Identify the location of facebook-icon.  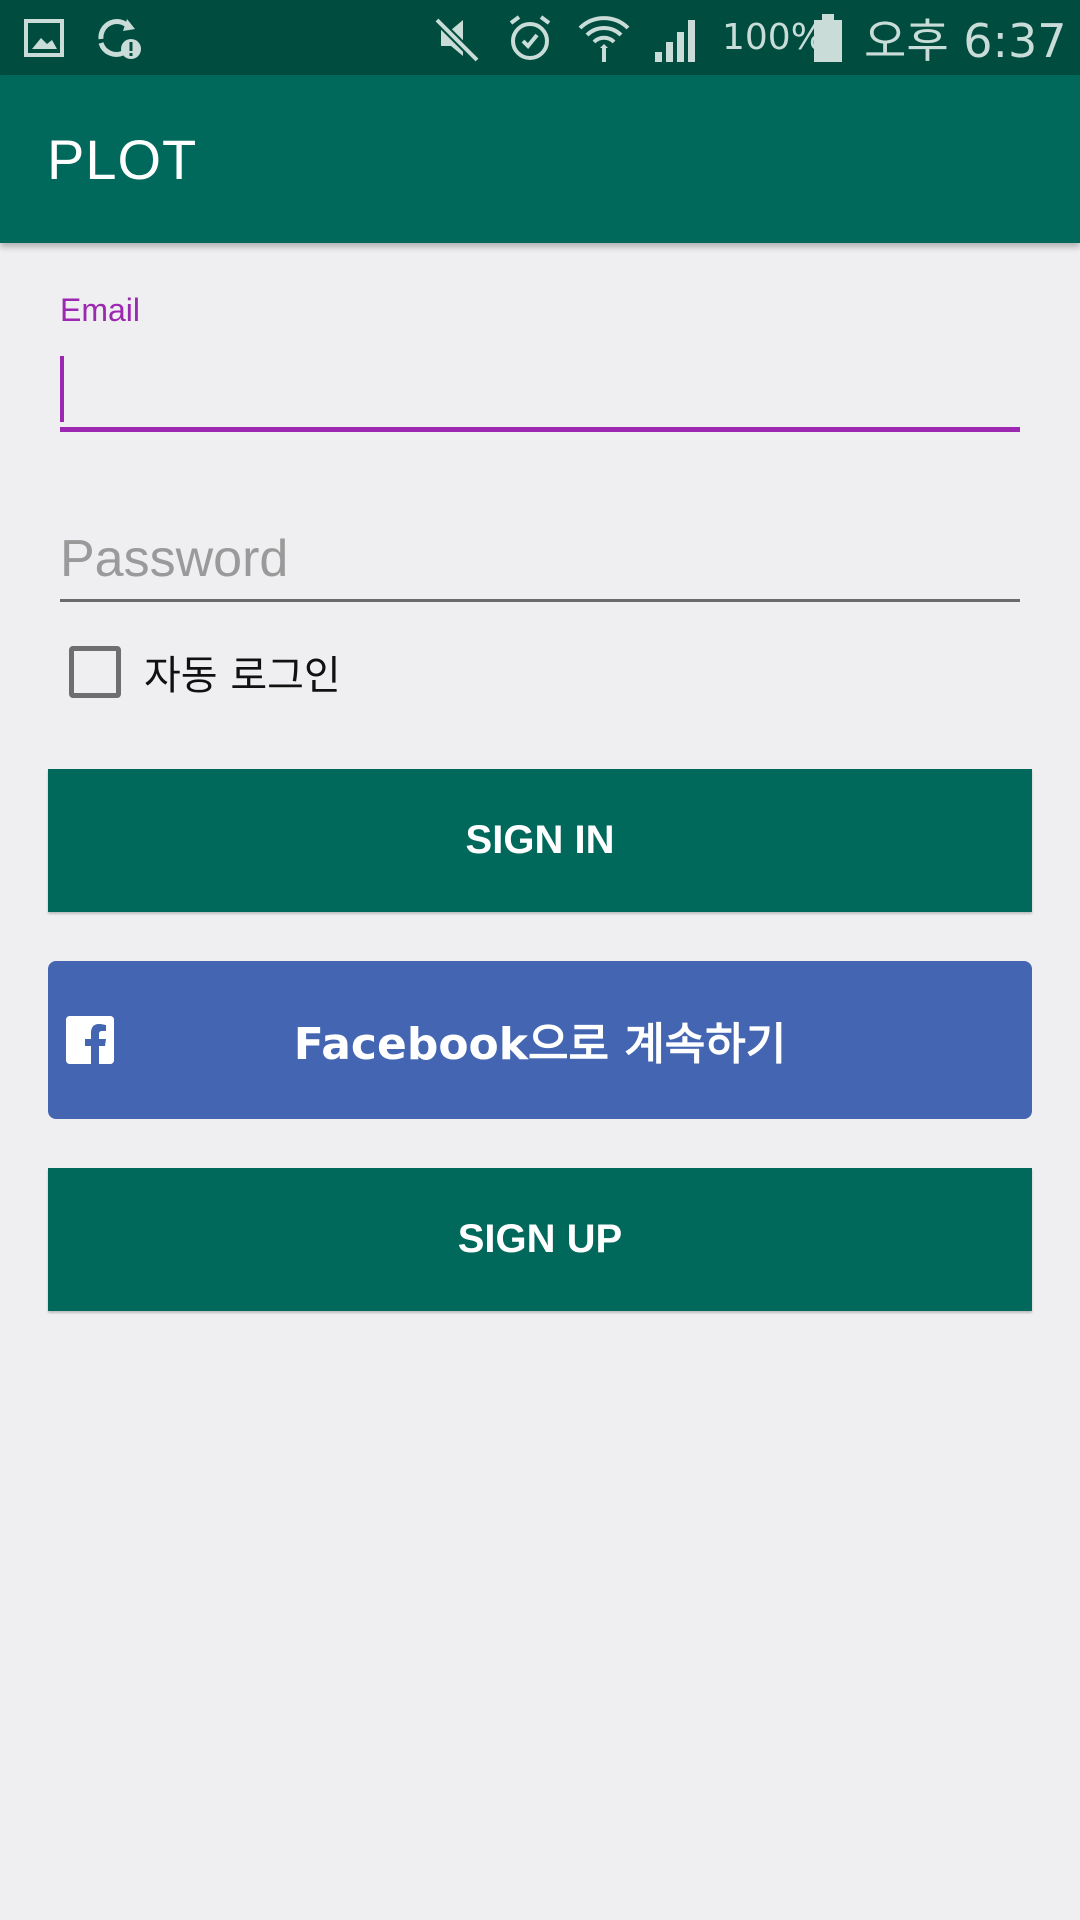
(90, 1040).